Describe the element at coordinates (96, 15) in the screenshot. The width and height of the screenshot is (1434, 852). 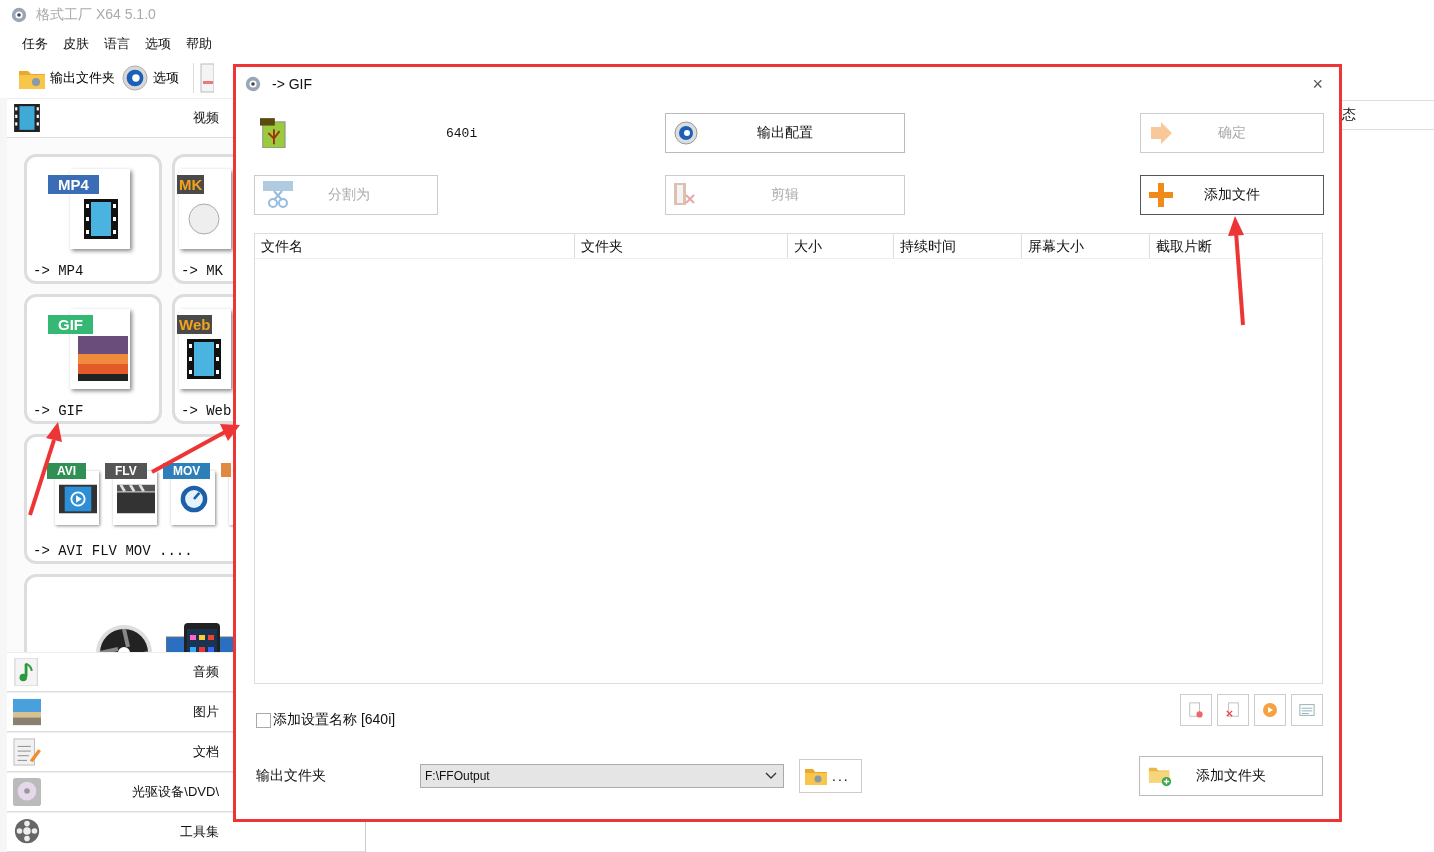
I see `window-title: 格式工厂 X64 5.1.0` at that location.